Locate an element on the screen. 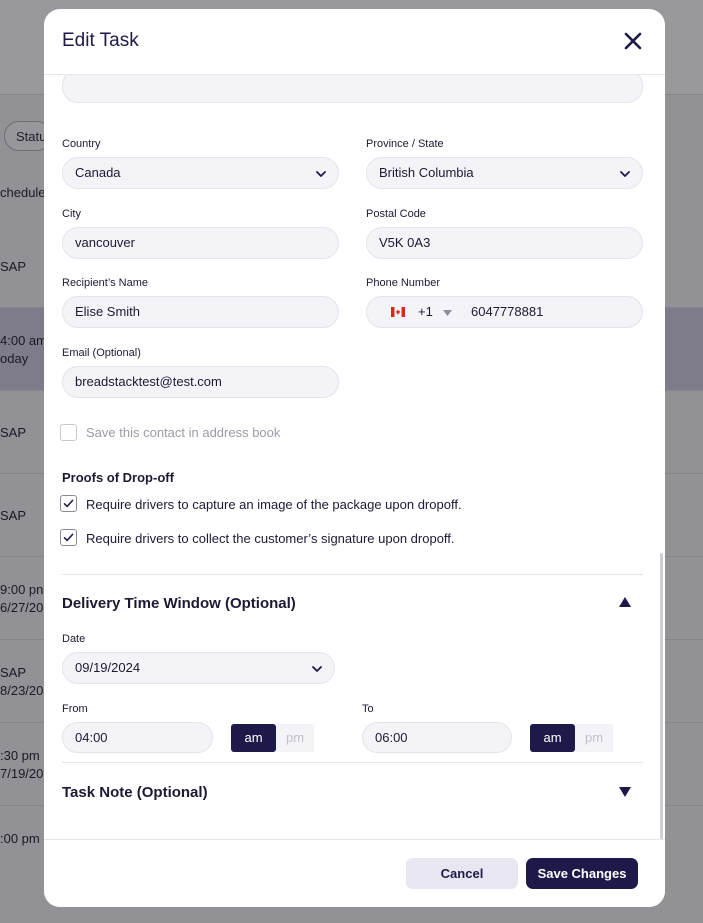 The image size is (703, 923). from-pm-button: pm is located at coordinates (295, 738).